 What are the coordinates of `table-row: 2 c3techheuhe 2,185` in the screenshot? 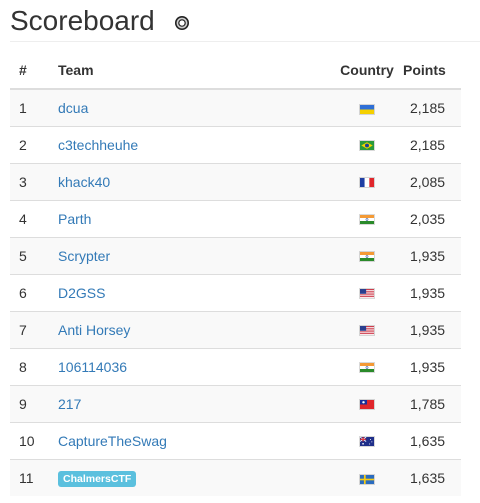 It's located at (235, 144).